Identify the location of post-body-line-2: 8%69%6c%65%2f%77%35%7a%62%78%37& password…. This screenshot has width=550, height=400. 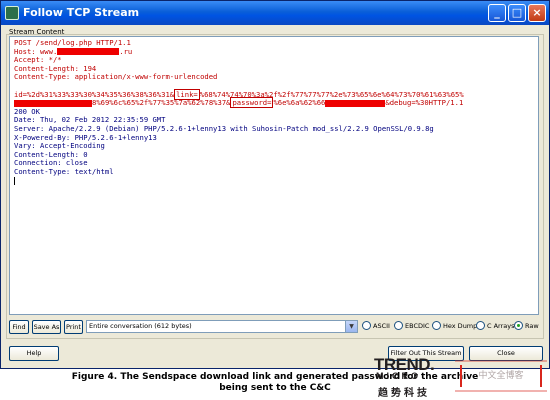
(238, 103).